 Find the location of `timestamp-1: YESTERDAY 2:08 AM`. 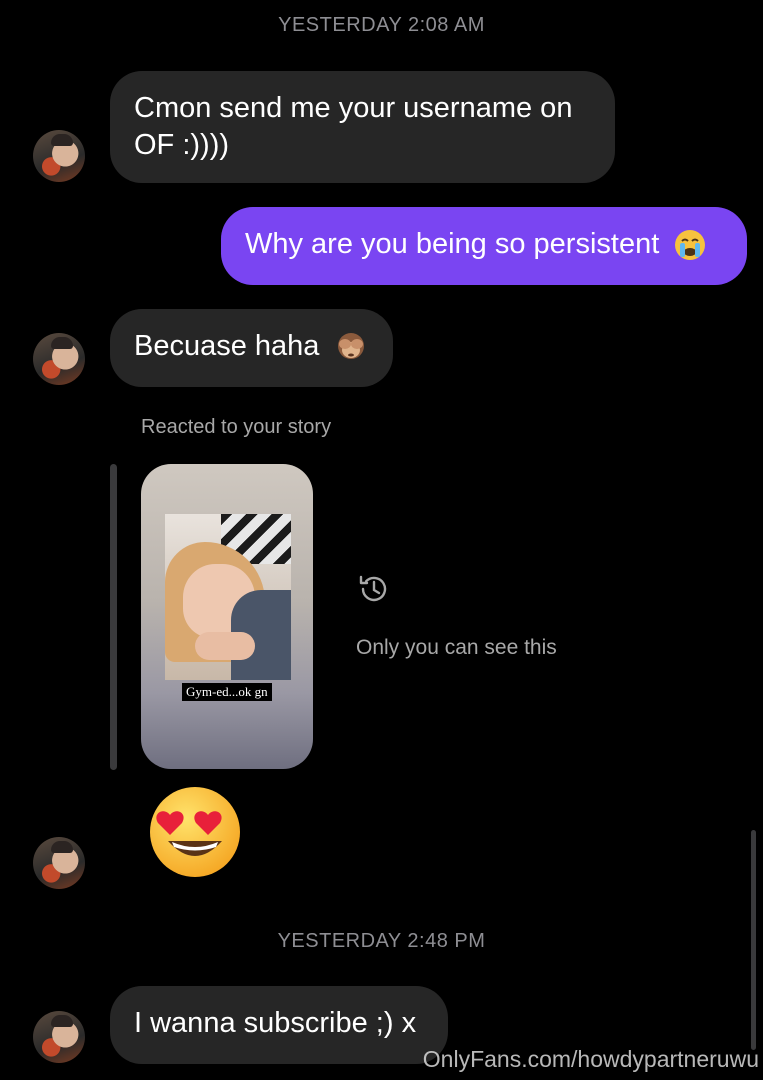

timestamp-1: YESTERDAY 2:08 AM is located at coordinates (381, 25).